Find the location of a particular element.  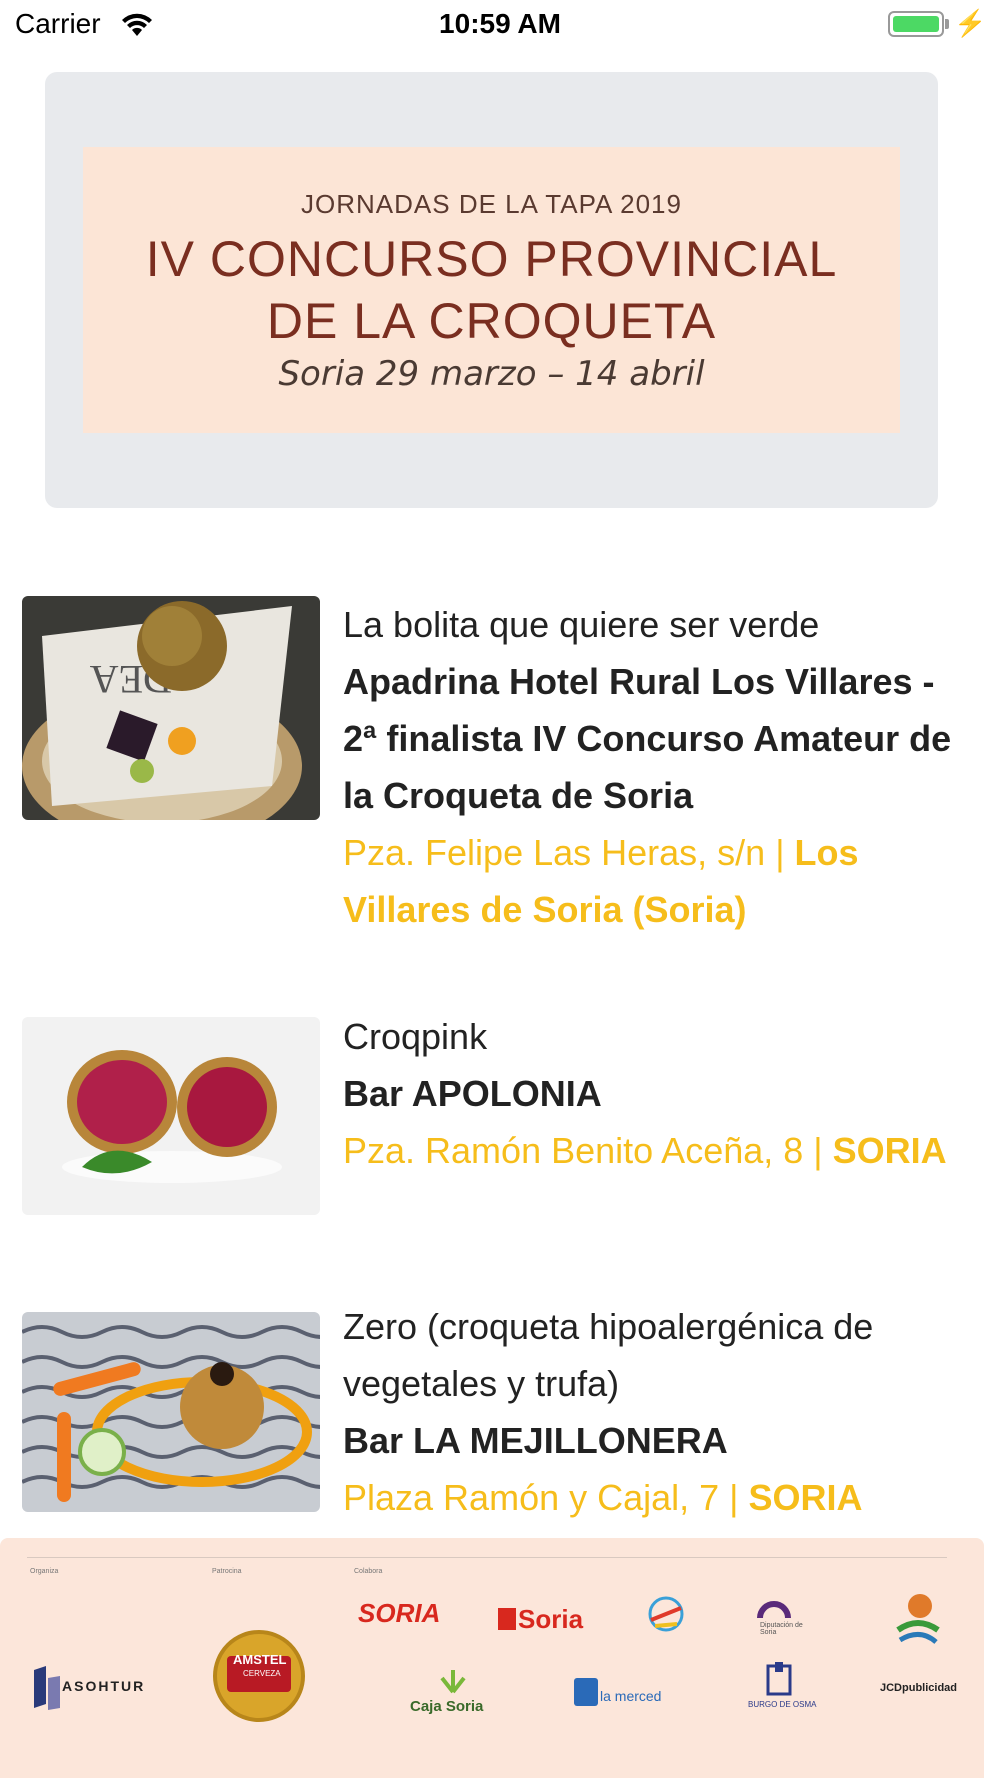

sponsor-name: Bar APOLONIA is located at coordinates (472, 1093).